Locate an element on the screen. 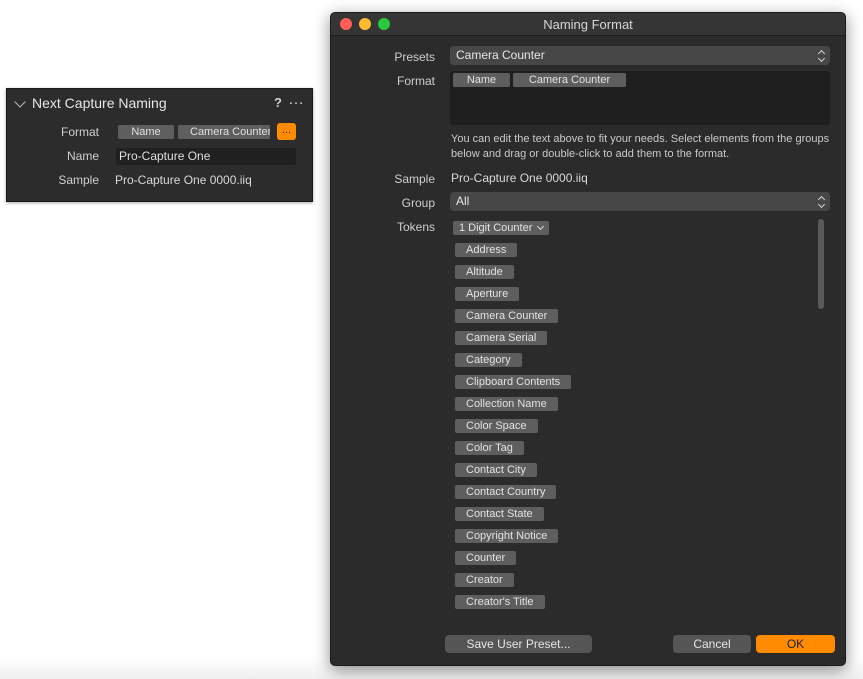  name-label: Name is located at coordinates (53, 156).